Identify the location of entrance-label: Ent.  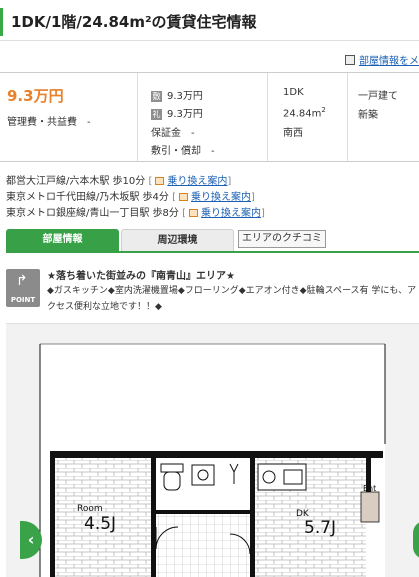
(370, 488).